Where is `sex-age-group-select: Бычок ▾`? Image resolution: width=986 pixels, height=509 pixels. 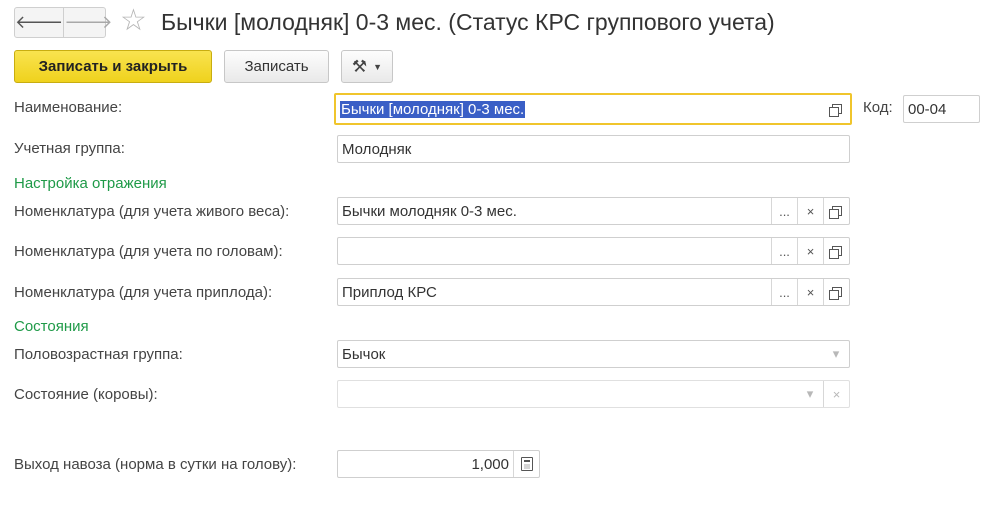 sex-age-group-select: Бычок ▾ is located at coordinates (593, 354).